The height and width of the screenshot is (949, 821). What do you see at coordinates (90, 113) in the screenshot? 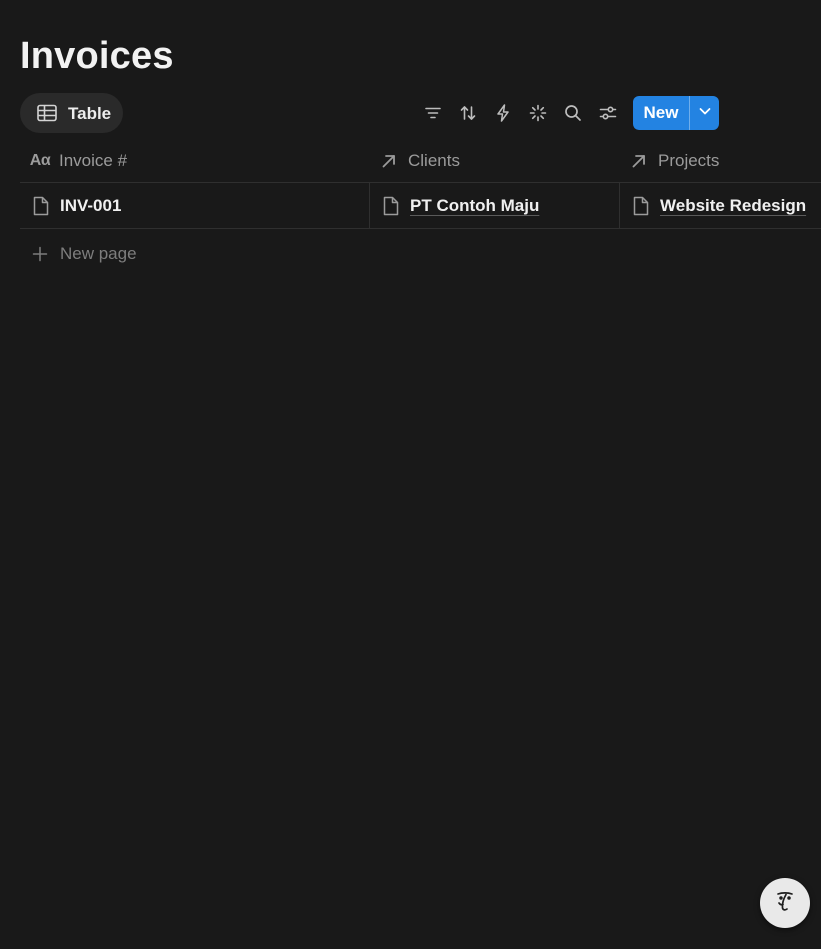
I see `view-tab-label: Table` at bounding box center [90, 113].